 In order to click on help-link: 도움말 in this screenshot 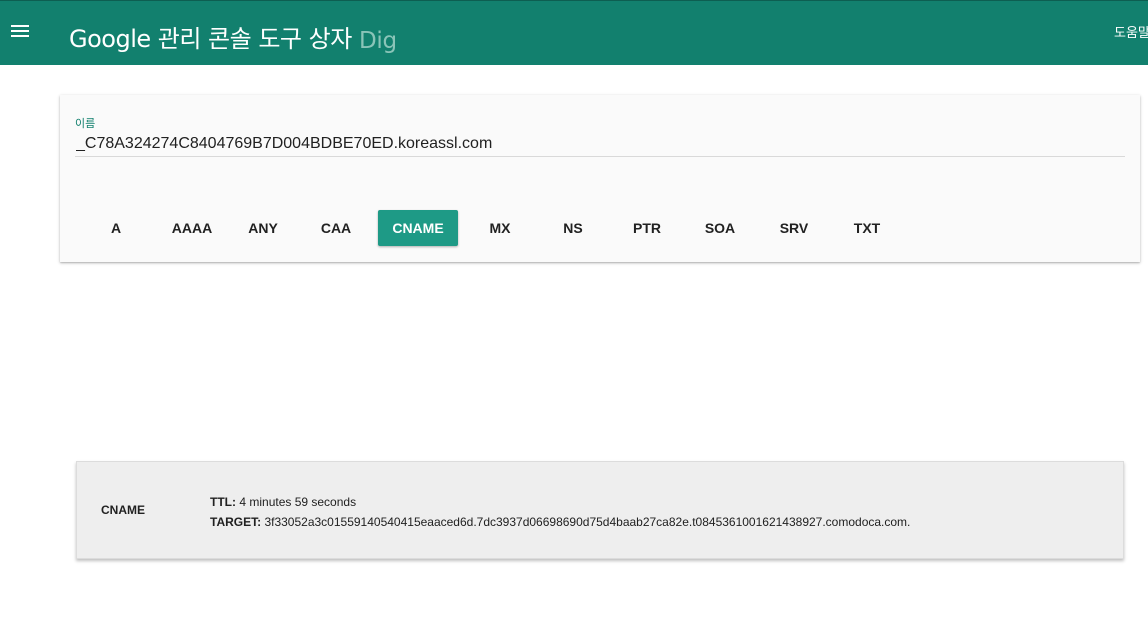, I will do `click(1131, 34)`.